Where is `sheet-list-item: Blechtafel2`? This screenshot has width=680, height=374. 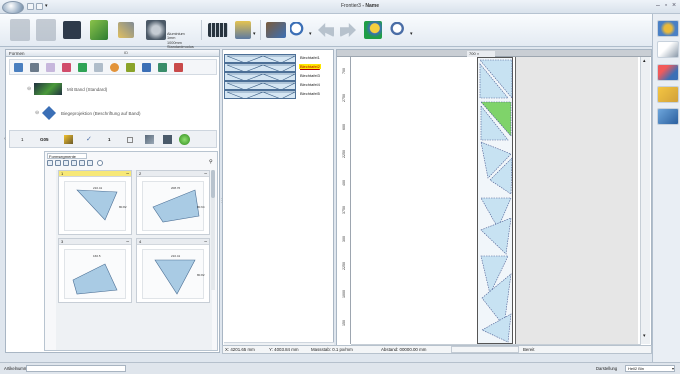
sheet-list-item: Blechtafel2 is located at coordinates (279, 67).